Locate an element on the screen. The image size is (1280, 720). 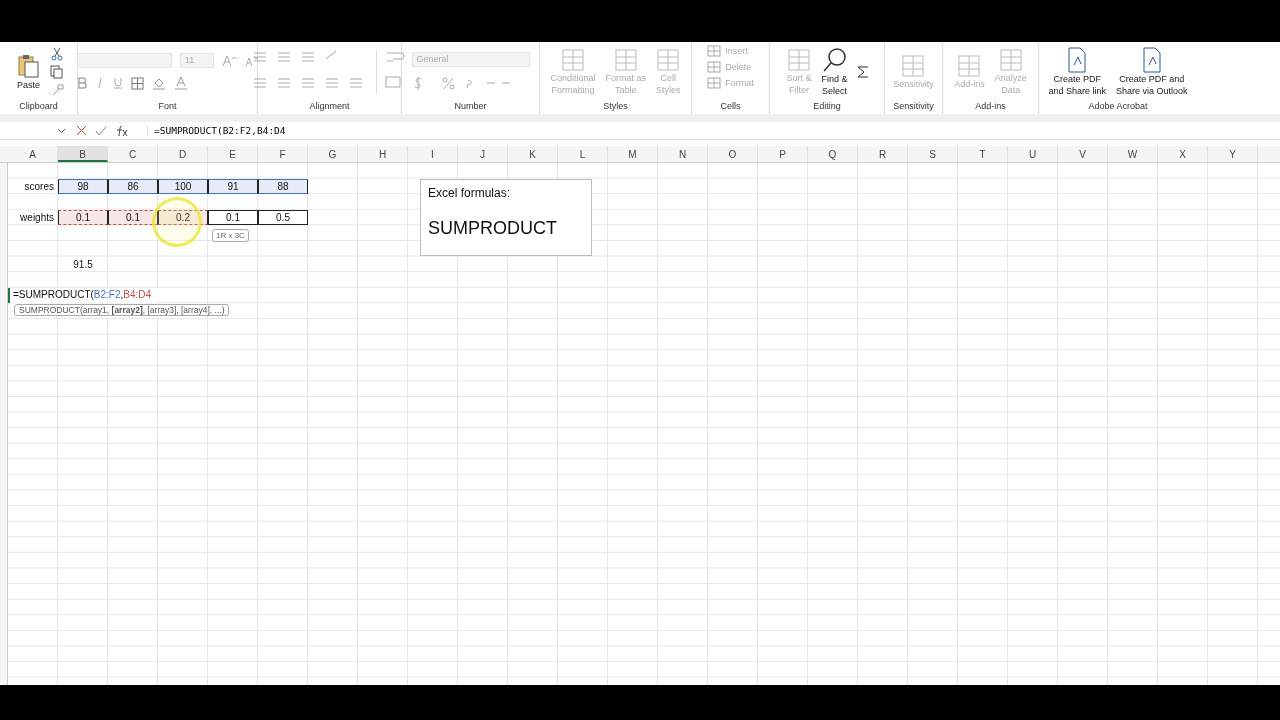
search-icon is located at coordinates (834, 59).